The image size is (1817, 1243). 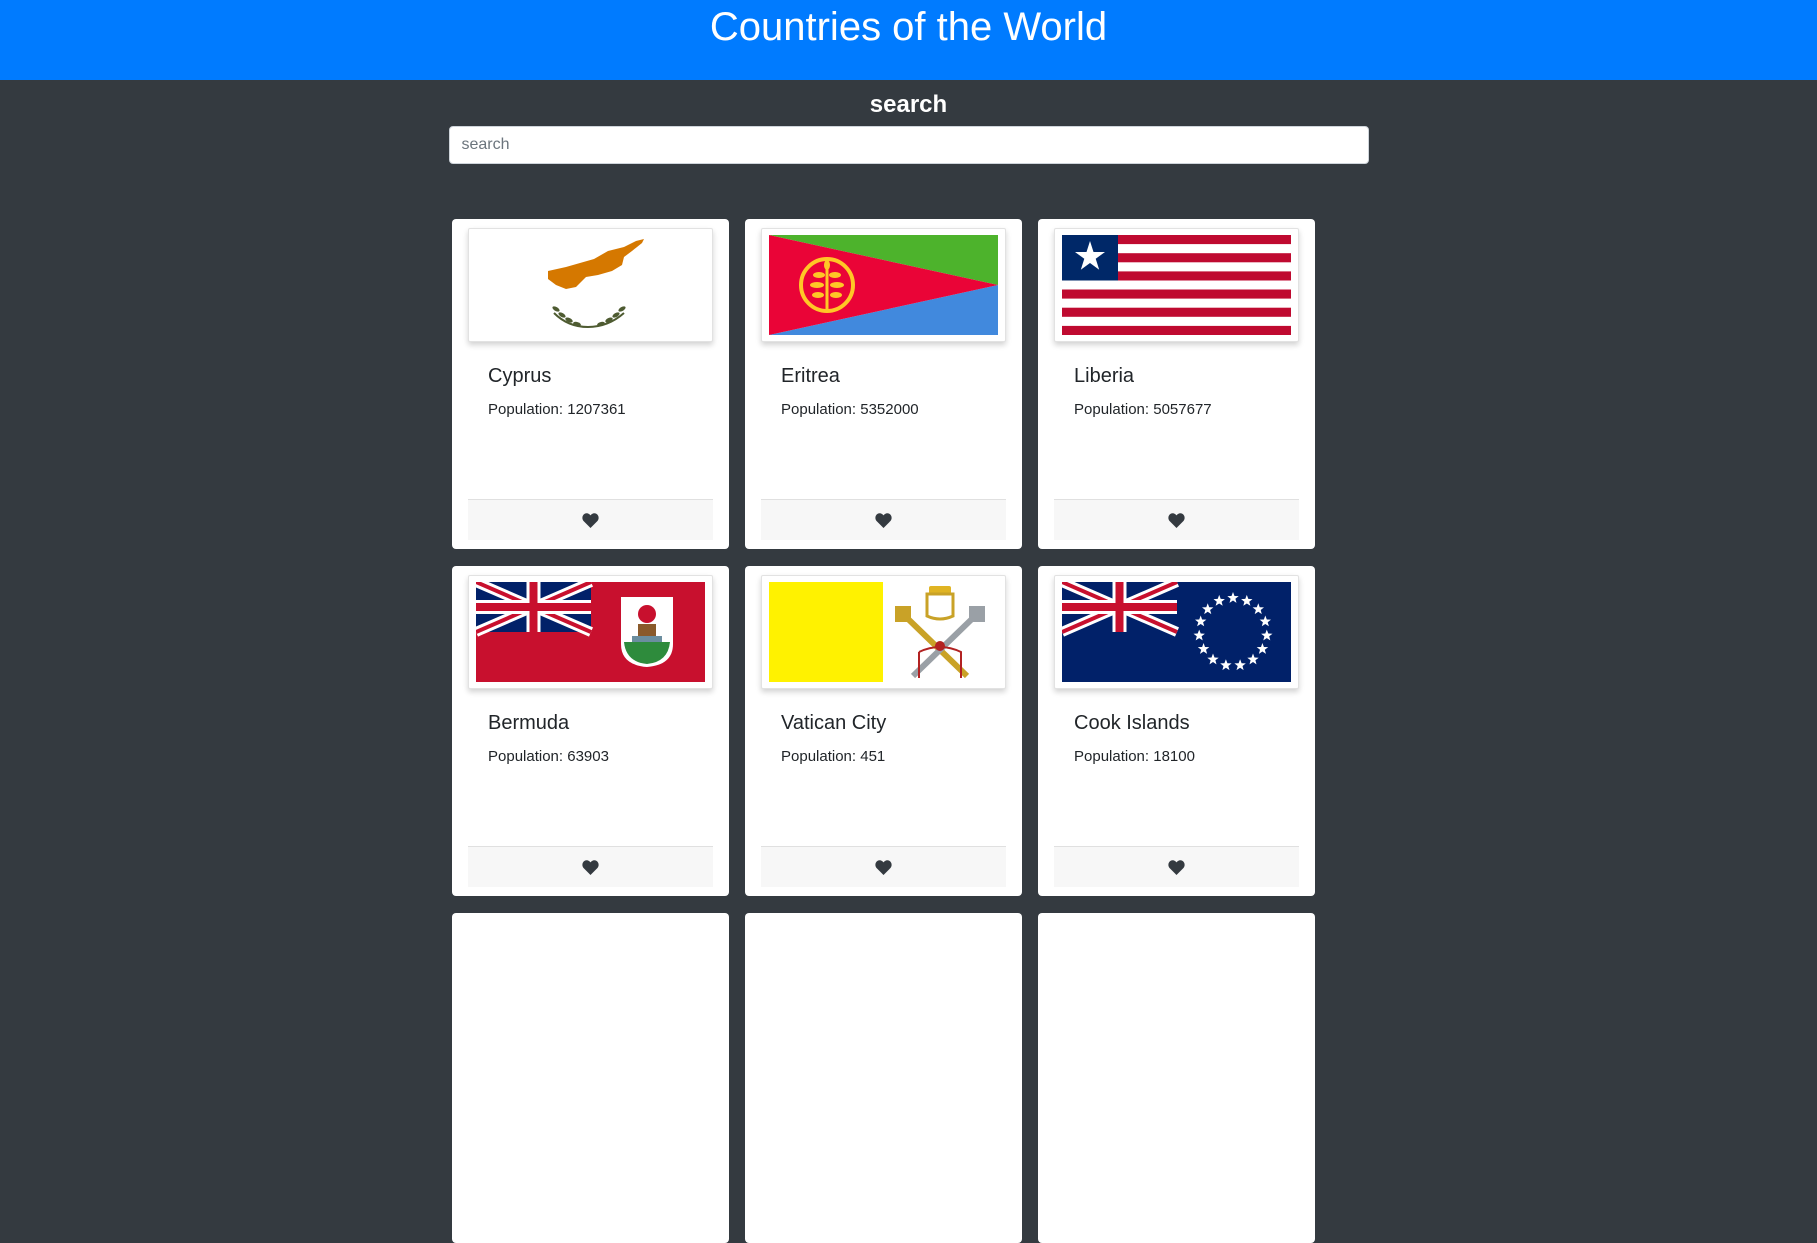 I want to click on page-title: Countries of the World, so click(x=908, y=26).